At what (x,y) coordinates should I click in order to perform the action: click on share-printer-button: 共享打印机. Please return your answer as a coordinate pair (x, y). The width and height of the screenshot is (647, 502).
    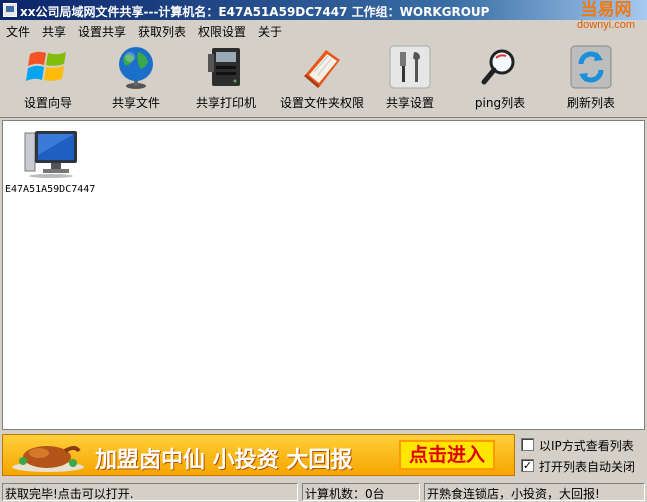
    Looking at the image, I should click on (226, 79).